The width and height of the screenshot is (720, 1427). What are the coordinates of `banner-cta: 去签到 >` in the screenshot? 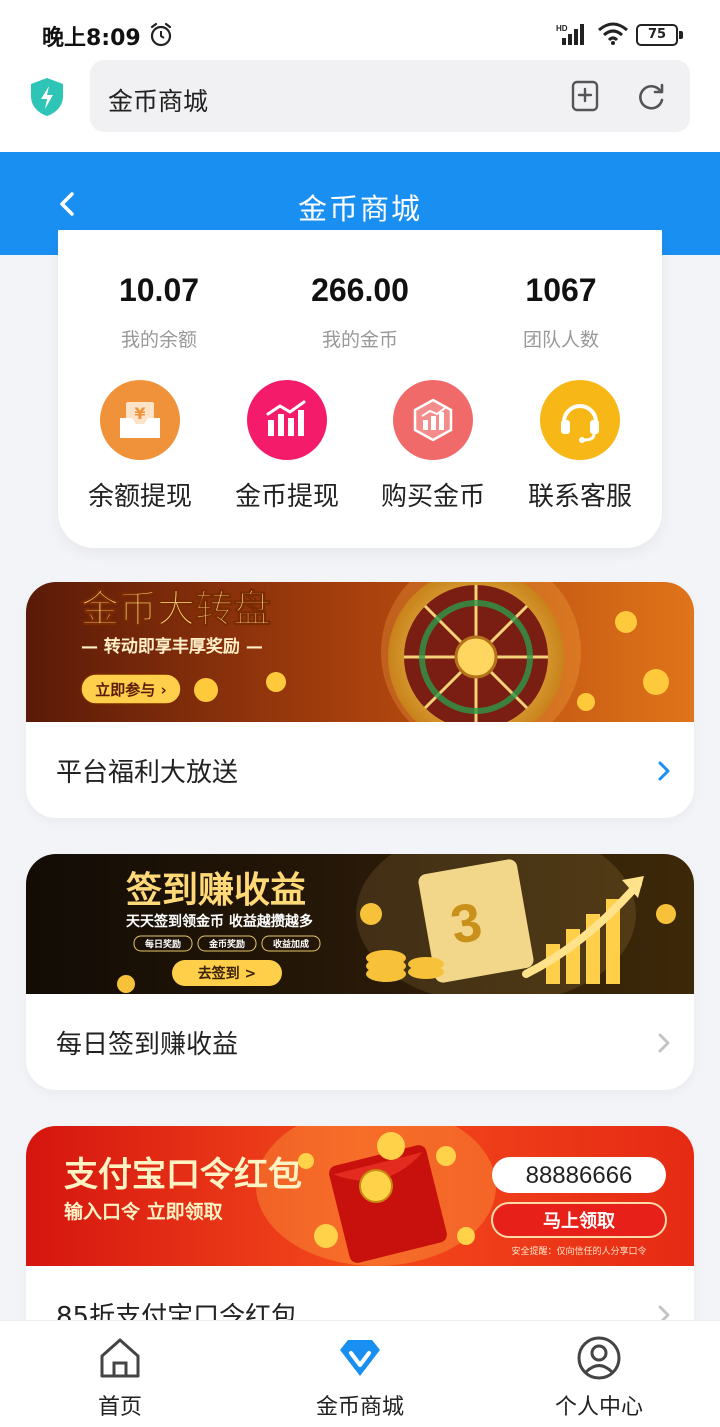 It's located at (227, 973).